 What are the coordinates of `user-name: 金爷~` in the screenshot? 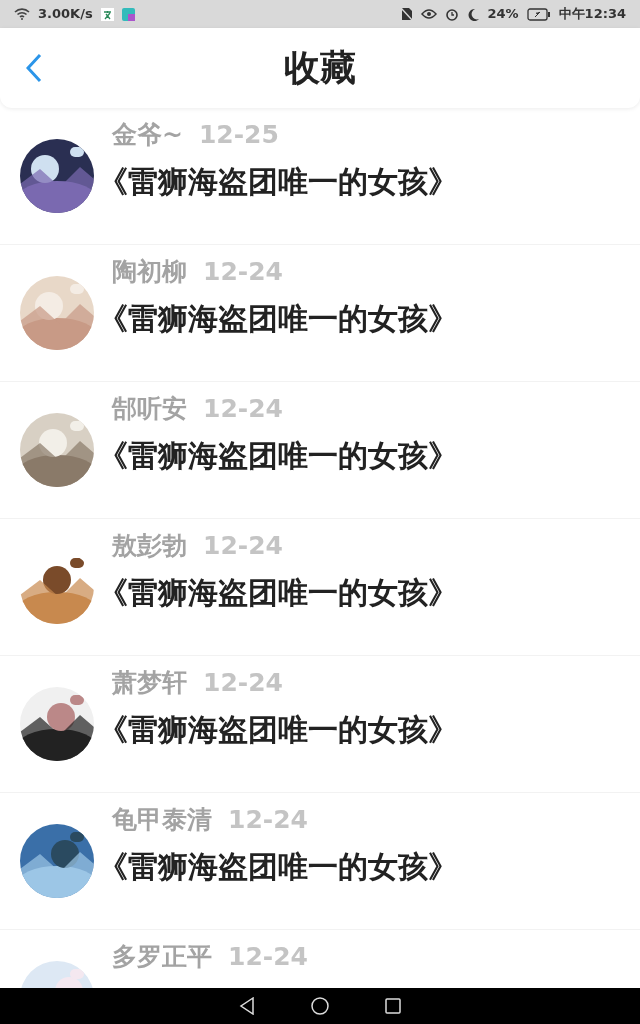 It's located at (147, 134).